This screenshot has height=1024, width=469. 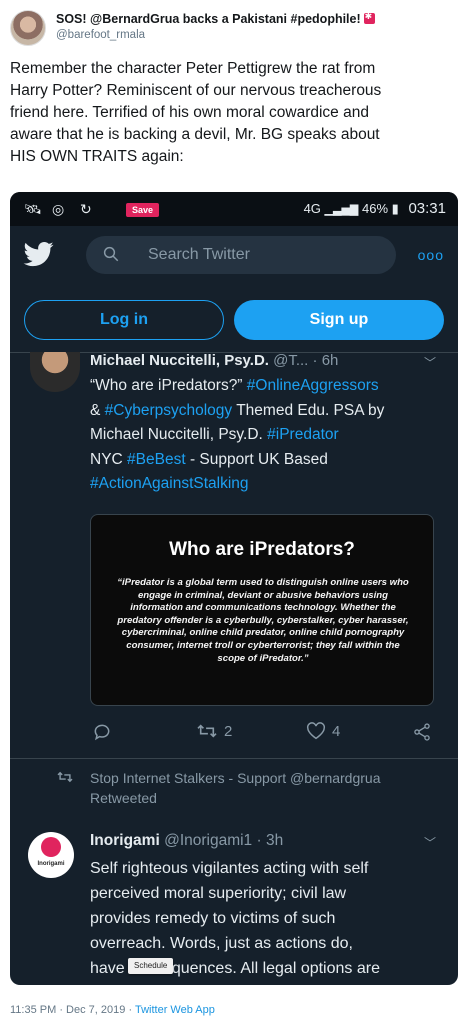 I want to click on login-label: Log in, so click(x=124, y=319).